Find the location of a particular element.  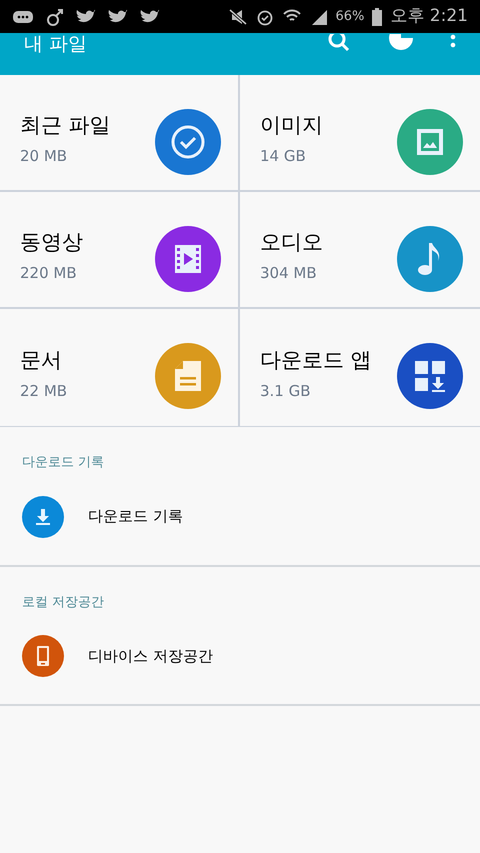

category-tile: 다운로드 앱 3.1 GB is located at coordinates (360, 367).